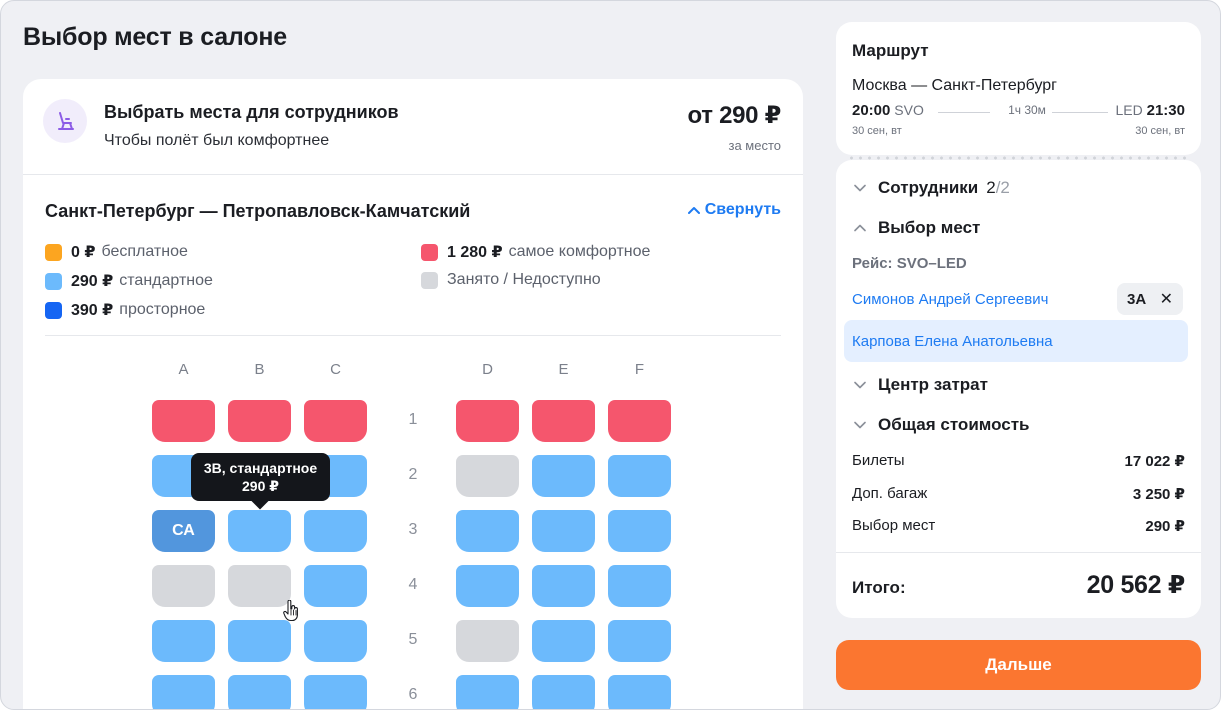 This screenshot has width=1221, height=710. What do you see at coordinates (909, 263) in the screenshot?
I see `flight-label: Рейс: SVO–LED` at bounding box center [909, 263].